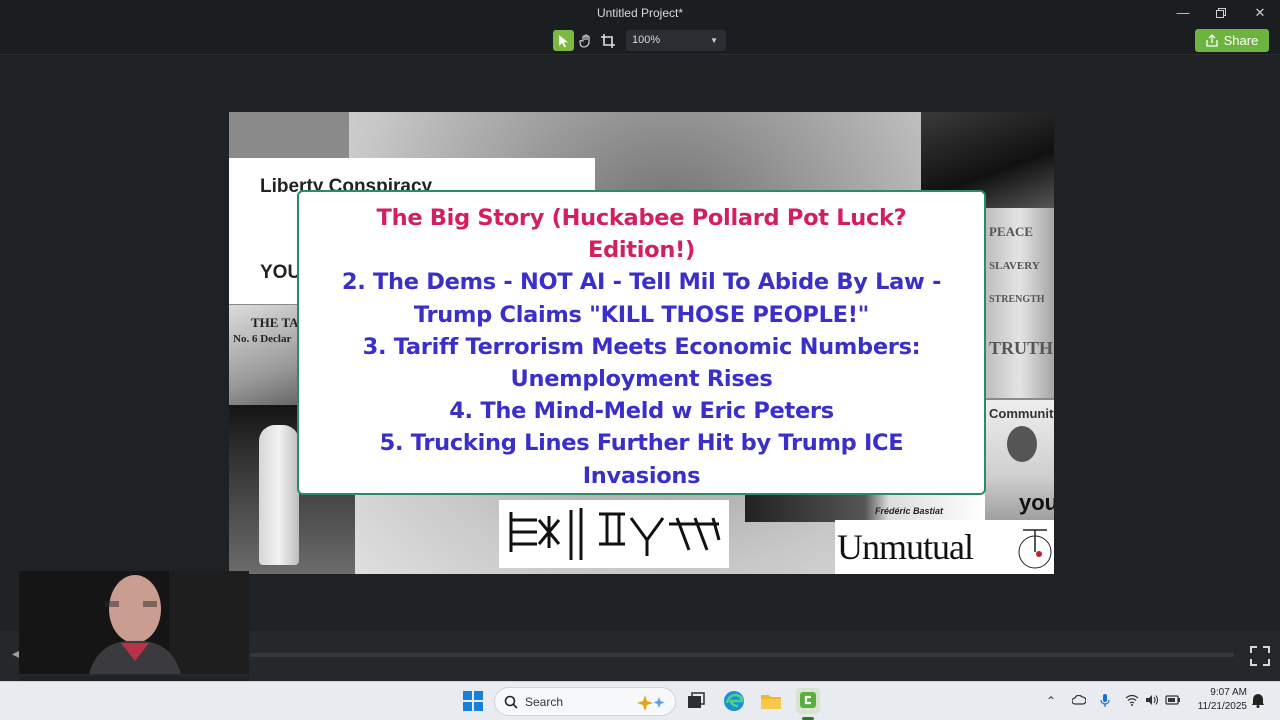  I want to click on restore-icon, so click(1221, 13).